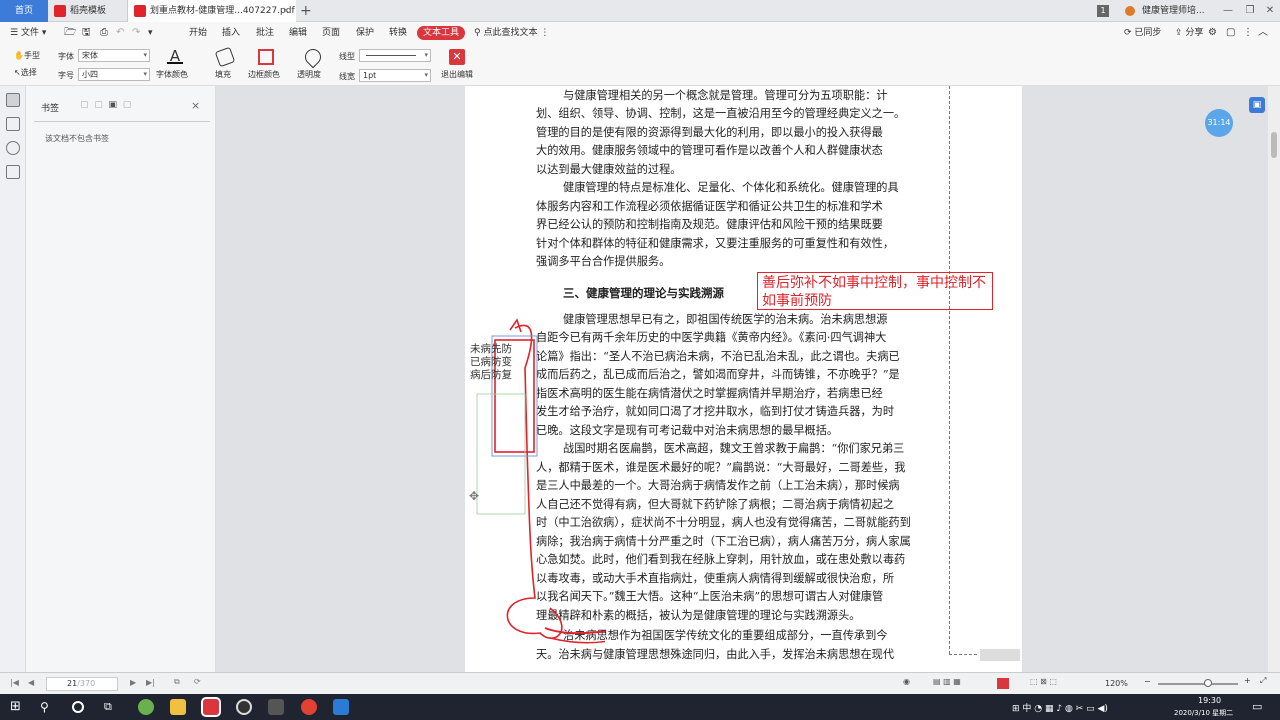 The image size is (1280, 720). Describe the element at coordinates (266, 57) in the screenshot. I see `border-color-icon` at that location.